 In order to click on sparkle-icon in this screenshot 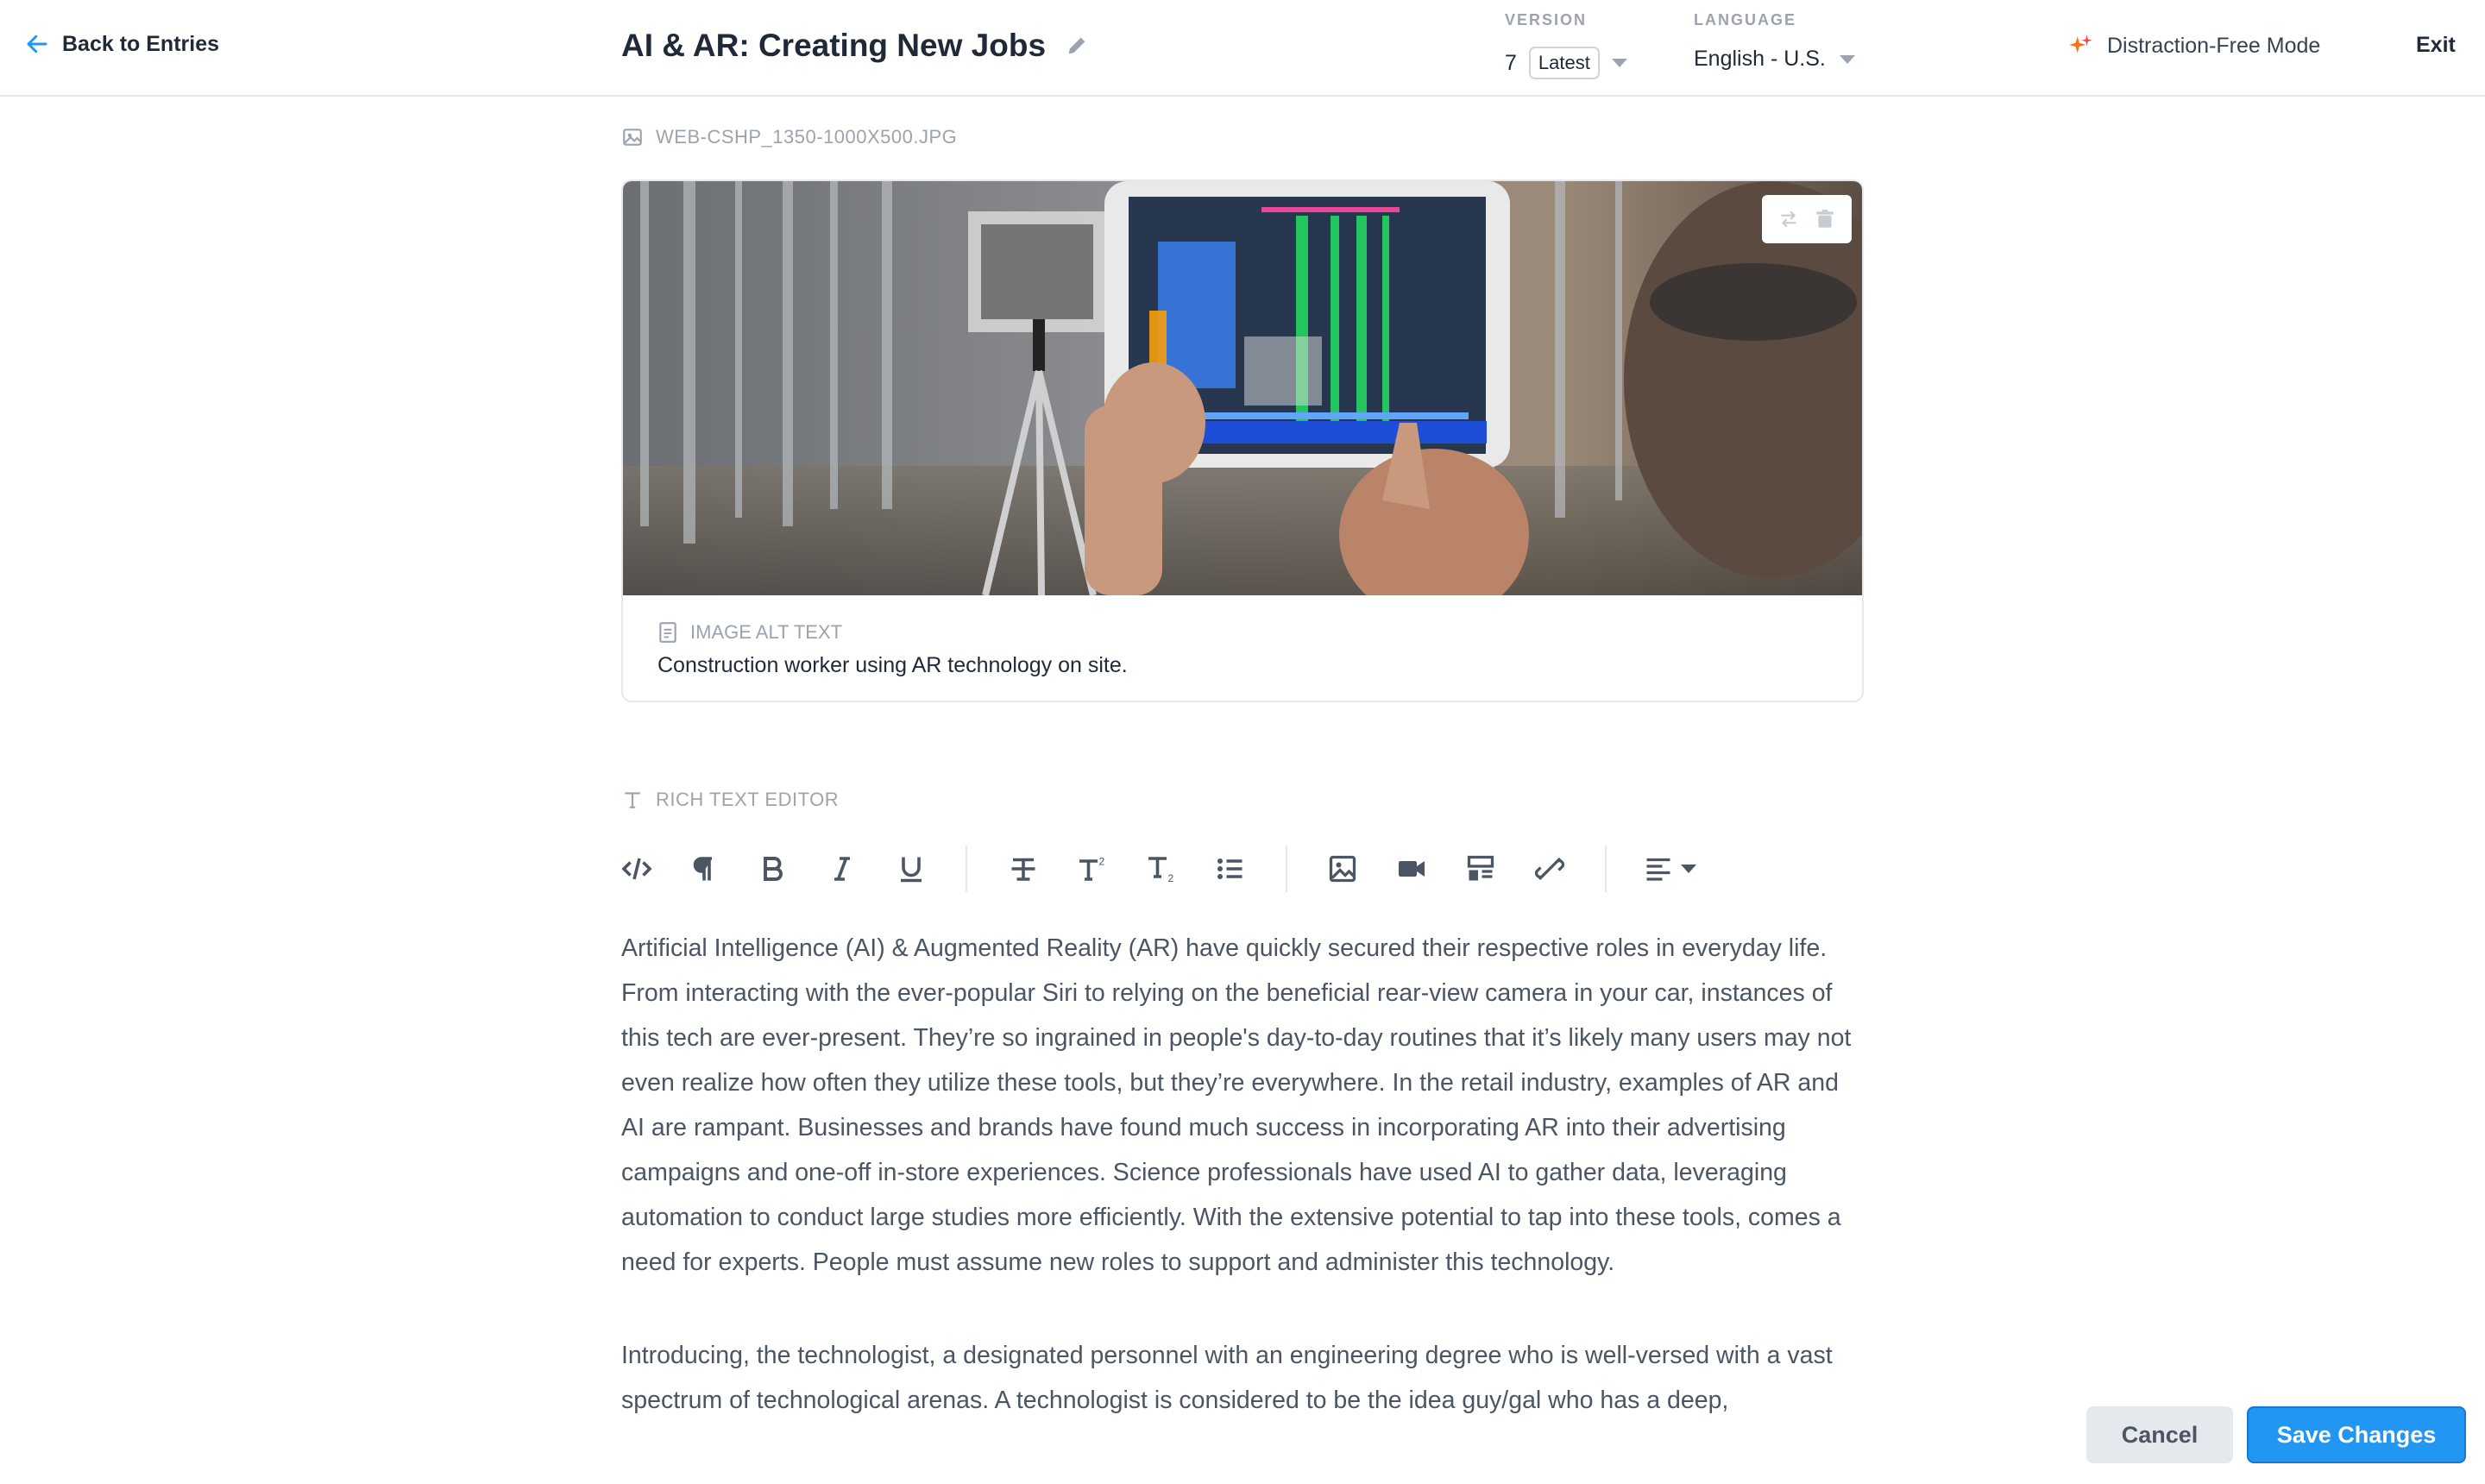, I will do `click(2080, 44)`.